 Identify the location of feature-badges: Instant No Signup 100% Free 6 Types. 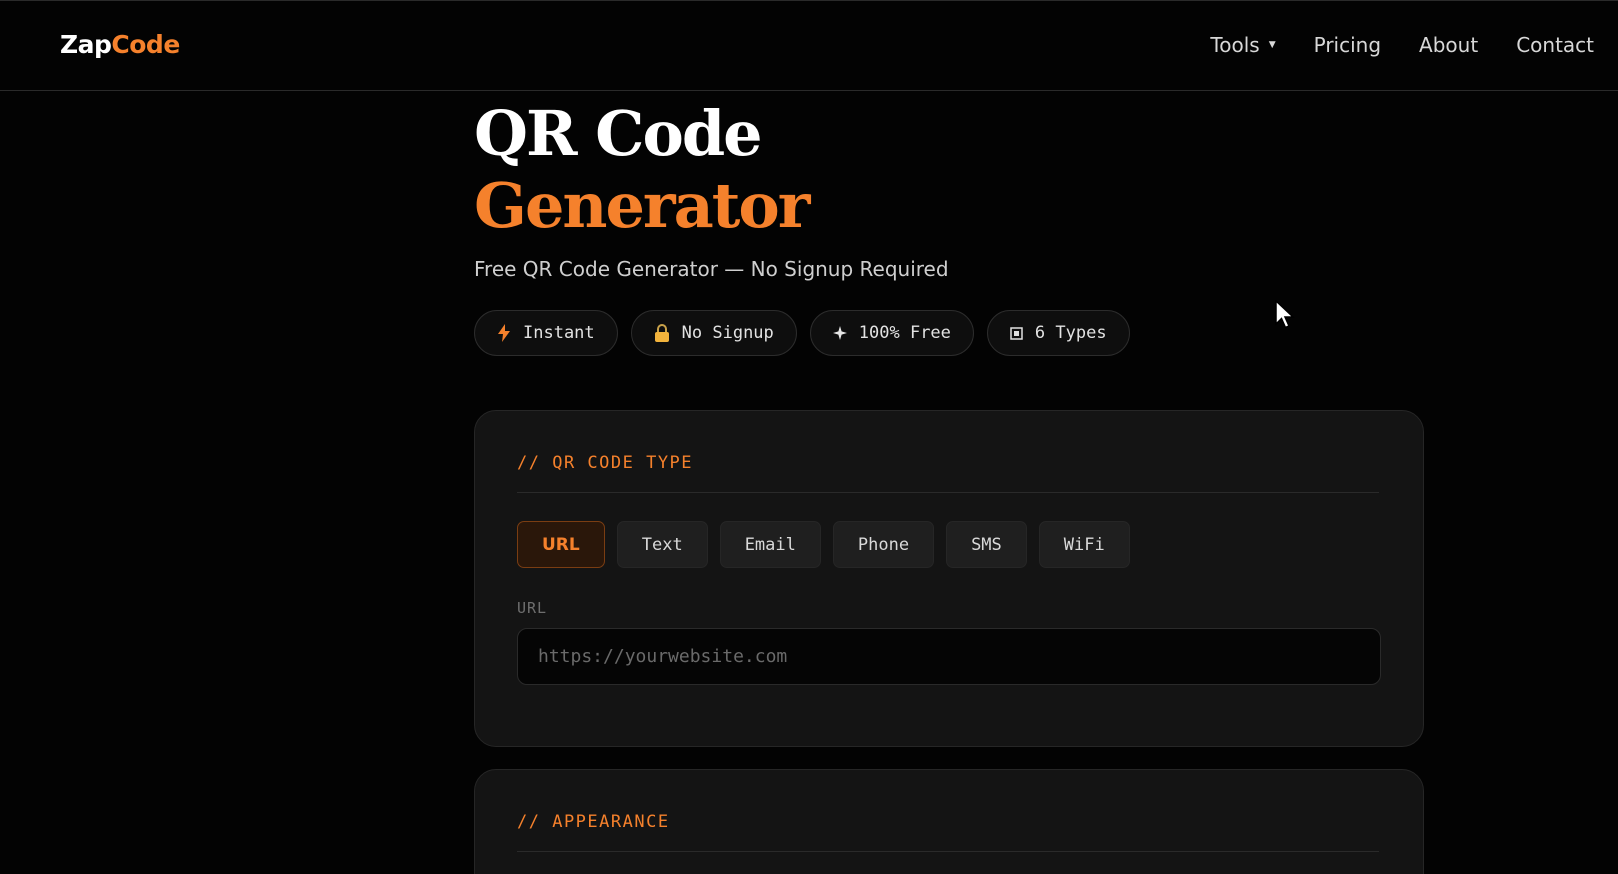
(808, 333).